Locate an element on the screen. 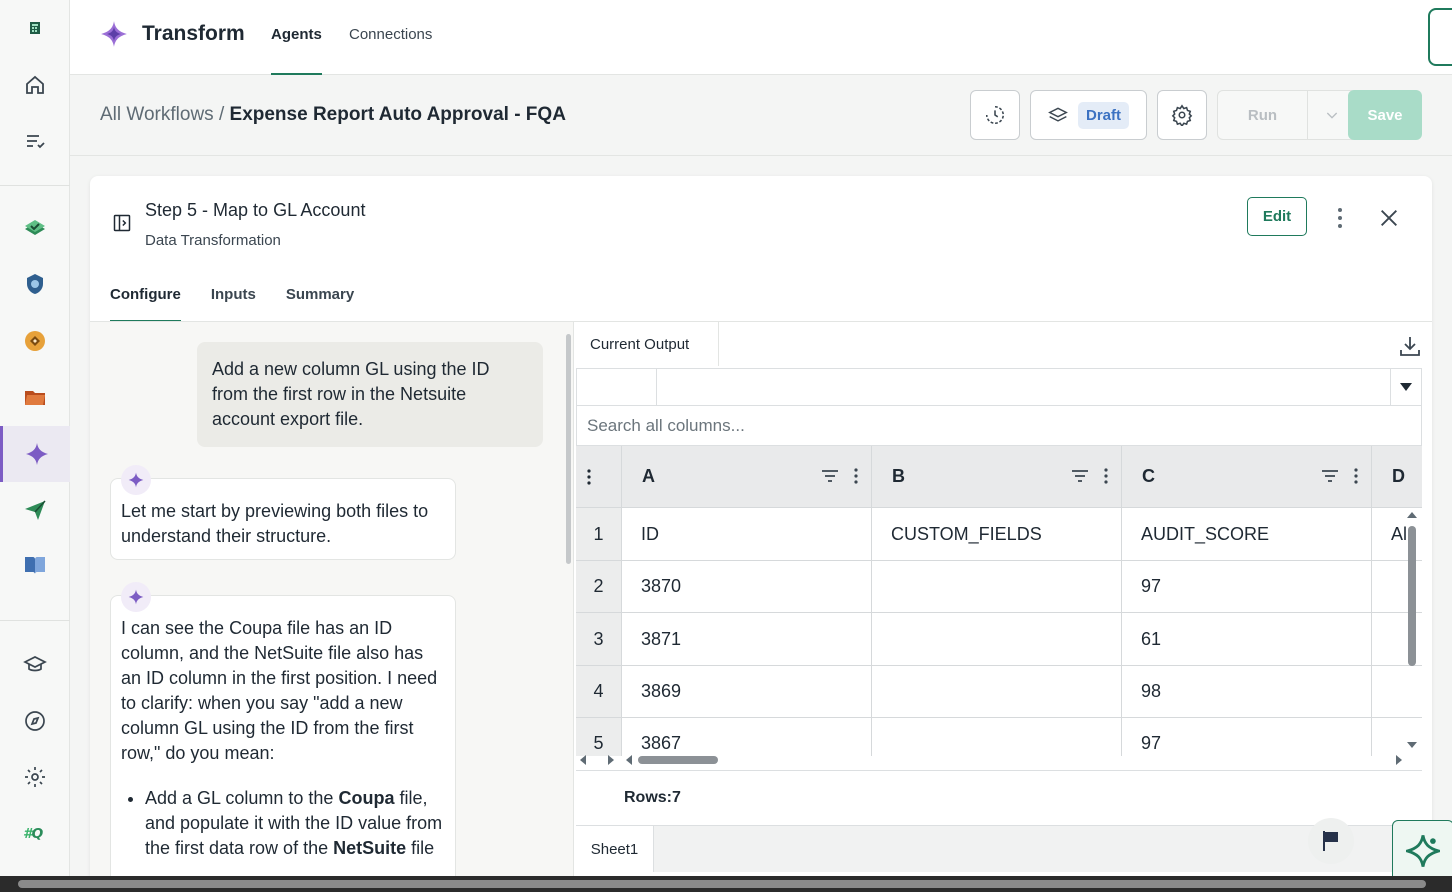 The width and height of the screenshot is (1452, 892). assistant-avatar is located at coordinates (136, 597).